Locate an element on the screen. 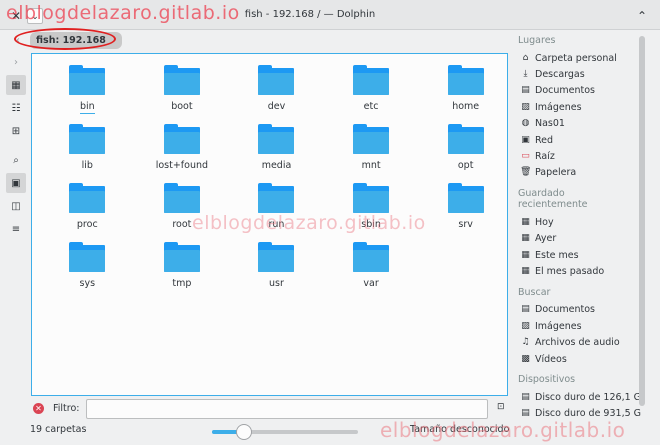 This screenshot has height=445, width=660. place-icon: ▭ is located at coordinates (525, 156).